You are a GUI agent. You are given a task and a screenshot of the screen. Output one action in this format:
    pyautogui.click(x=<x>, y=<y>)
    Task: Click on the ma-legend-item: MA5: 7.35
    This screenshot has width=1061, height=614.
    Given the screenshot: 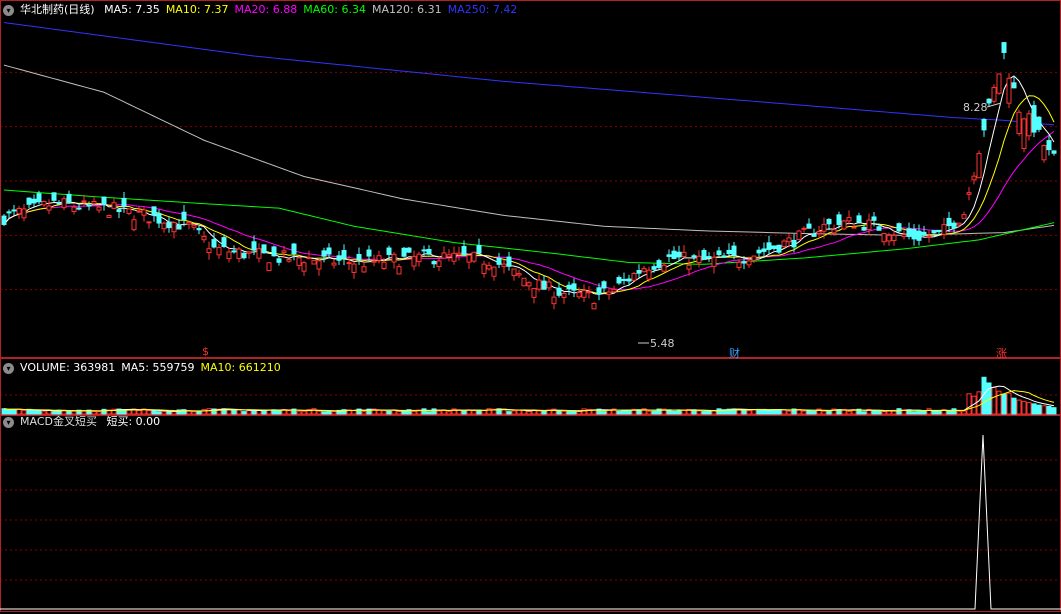 What is the action you would take?
    pyautogui.click(x=132, y=9)
    